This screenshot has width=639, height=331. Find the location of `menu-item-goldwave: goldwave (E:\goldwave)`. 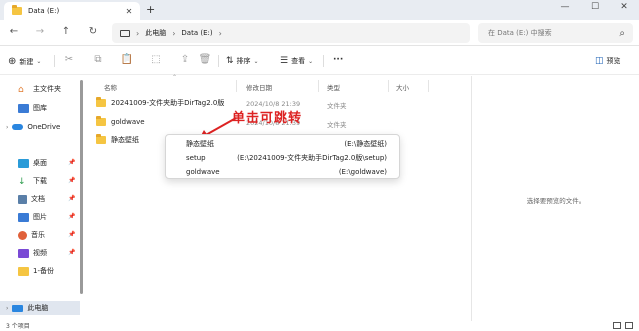

menu-item-goldwave: goldwave (E:\goldwave) is located at coordinates (282, 172).